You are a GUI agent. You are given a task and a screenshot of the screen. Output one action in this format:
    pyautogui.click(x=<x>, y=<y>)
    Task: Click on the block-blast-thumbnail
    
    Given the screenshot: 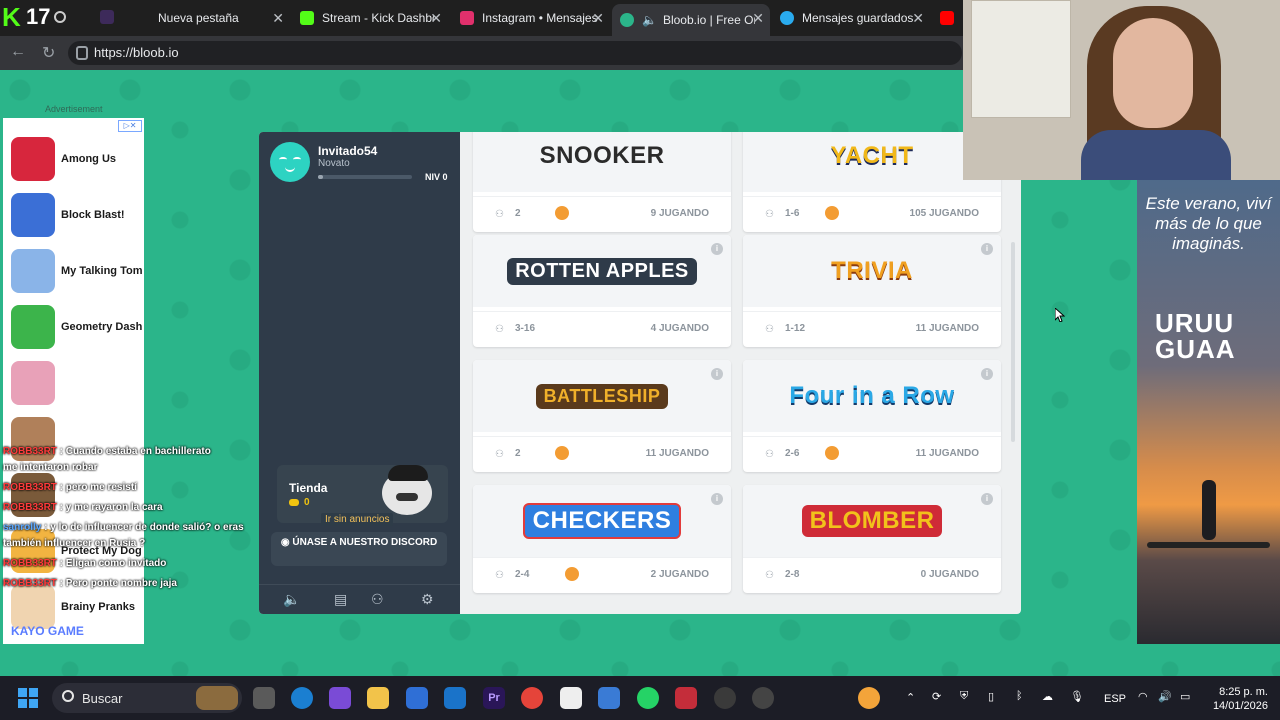 What is the action you would take?
    pyautogui.click(x=33, y=215)
    